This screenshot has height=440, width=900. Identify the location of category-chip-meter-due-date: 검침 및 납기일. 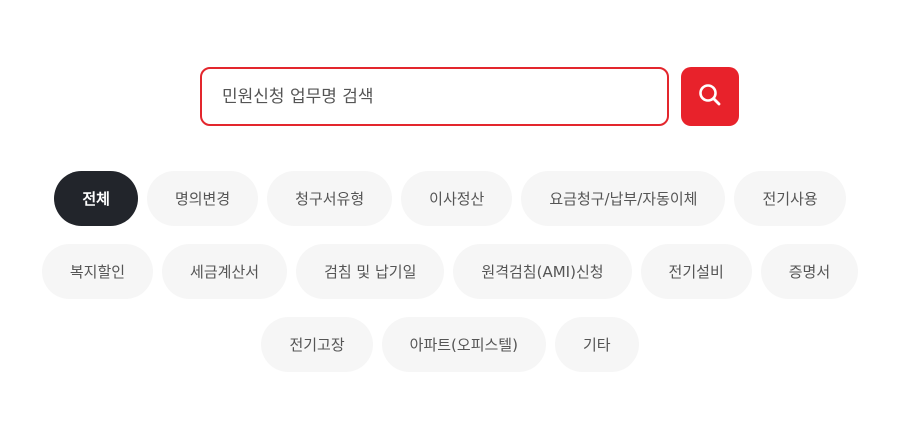
(370, 271).